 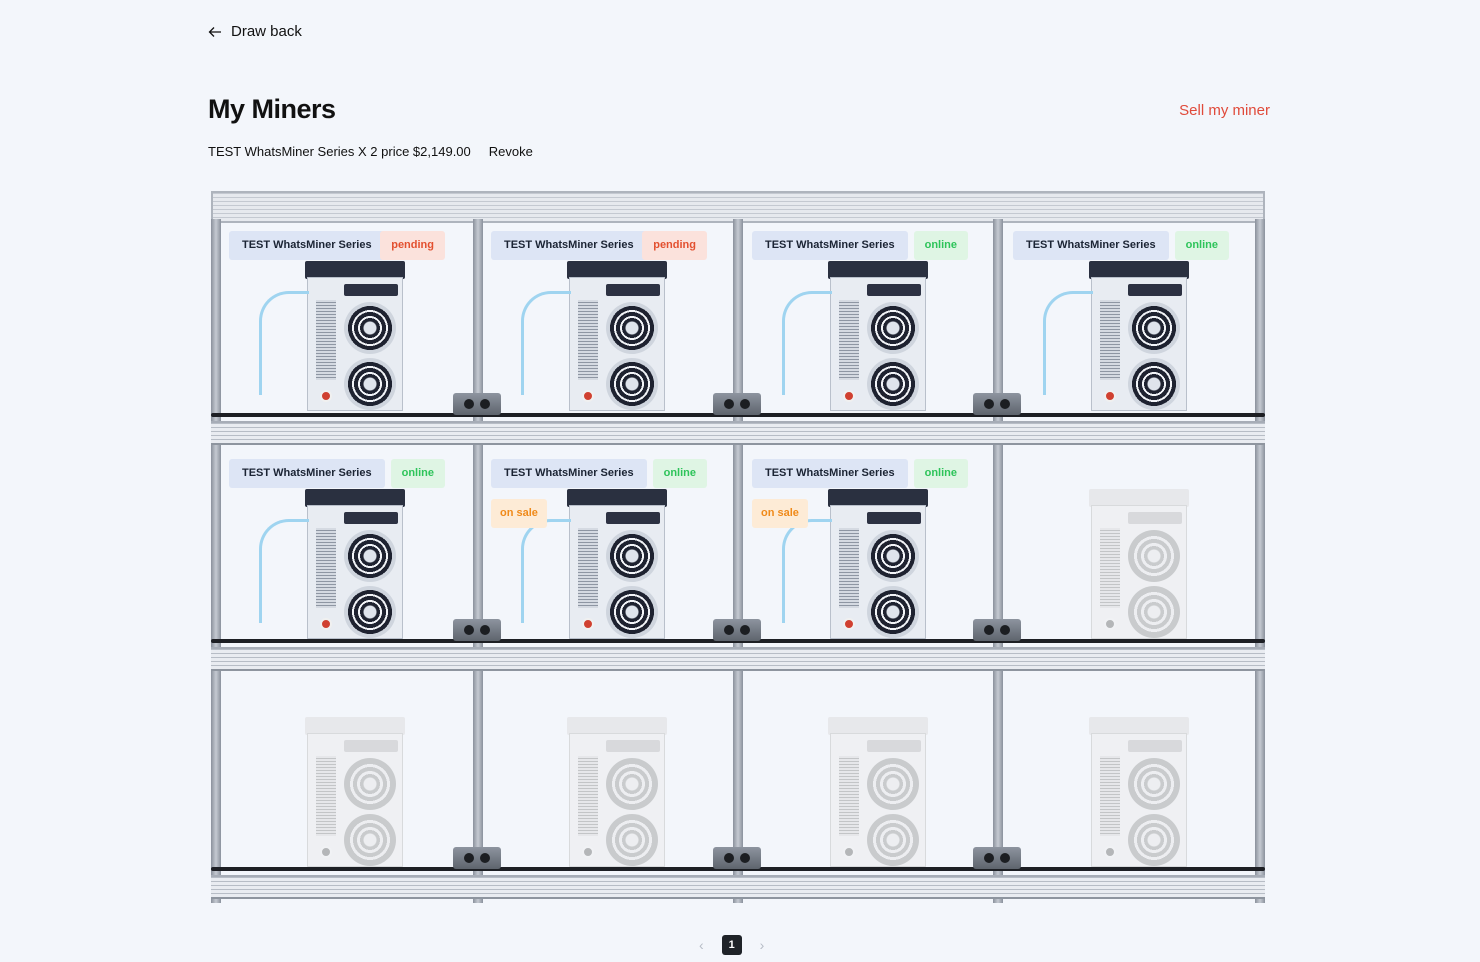 What do you see at coordinates (266, 31) in the screenshot?
I see `draw-back-label: Draw back` at bounding box center [266, 31].